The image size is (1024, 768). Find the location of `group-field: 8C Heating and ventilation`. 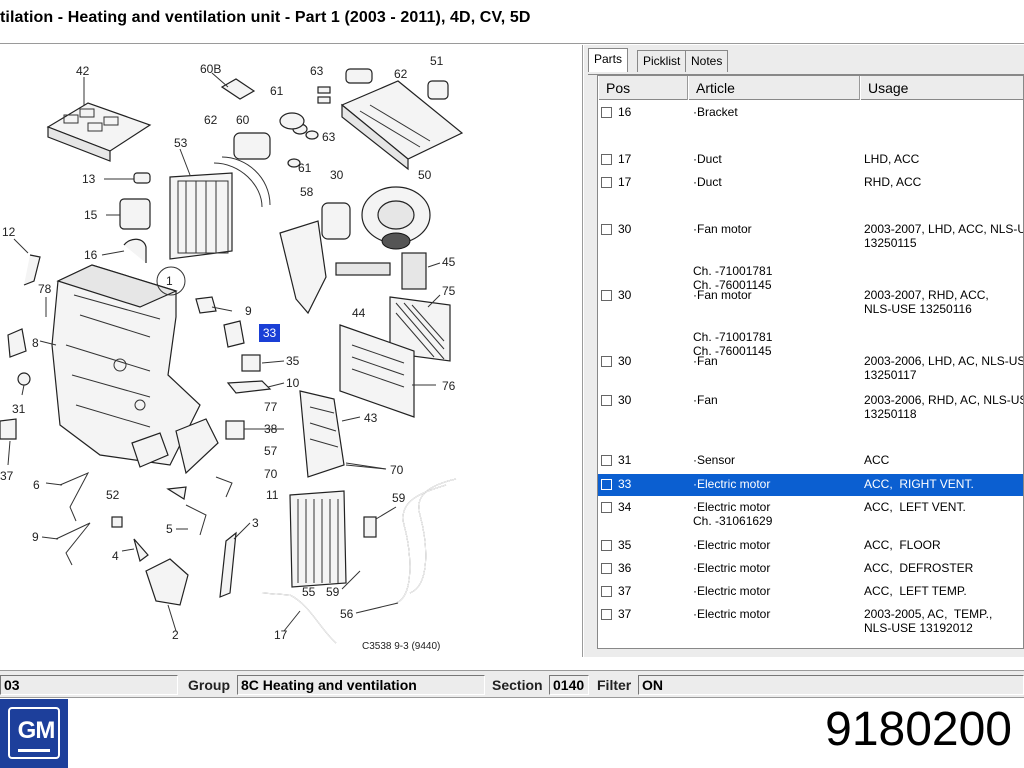

group-field: 8C Heating and ventilation is located at coordinates (361, 685).